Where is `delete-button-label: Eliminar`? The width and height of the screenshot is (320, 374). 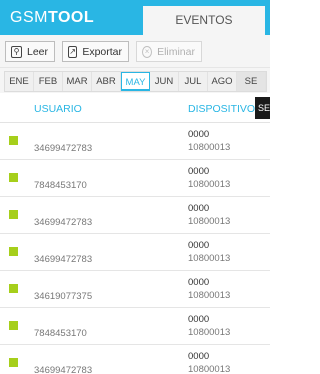 delete-button-label: Eliminar is located at coordinates (176, 51).